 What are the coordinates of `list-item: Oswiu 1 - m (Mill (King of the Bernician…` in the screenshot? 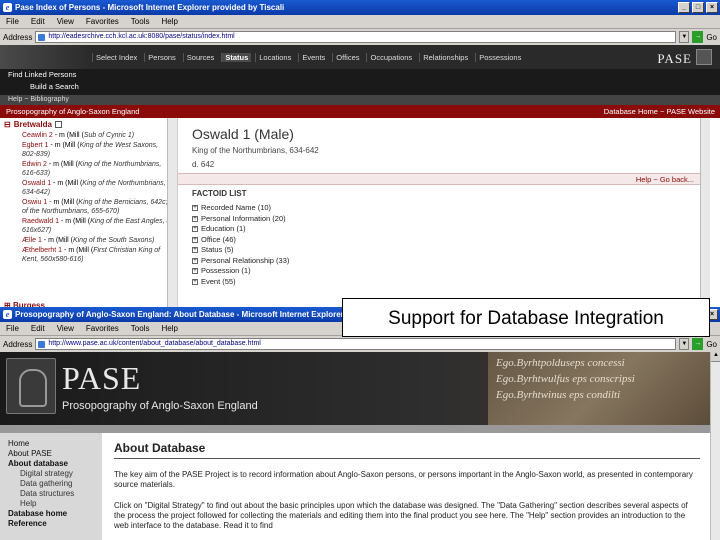 It's located at (88, 207).